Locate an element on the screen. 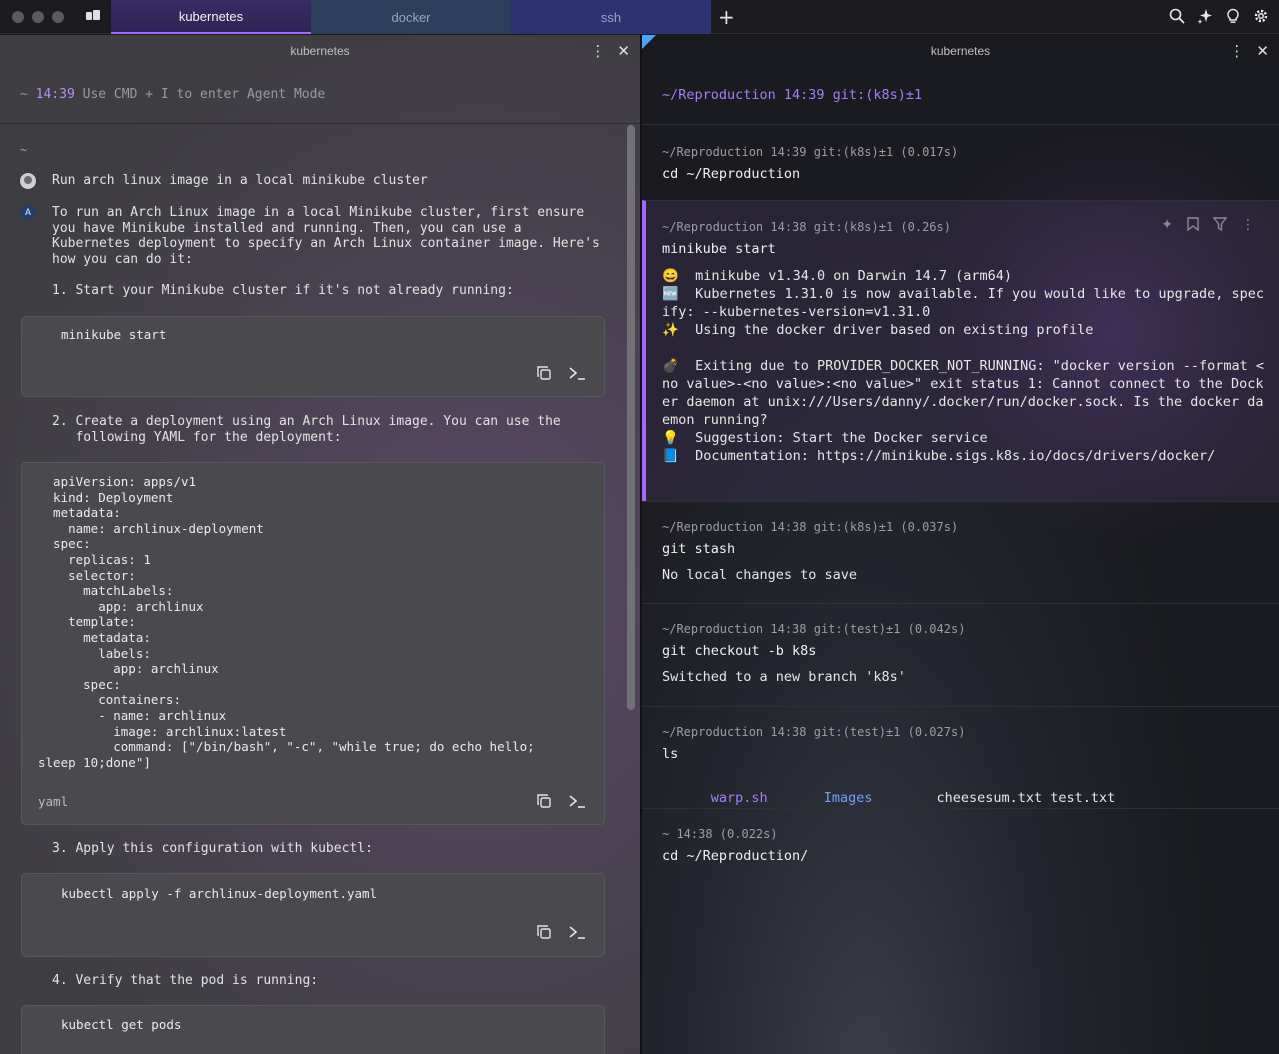  block-command: ls is located at coordinates (670, 754).